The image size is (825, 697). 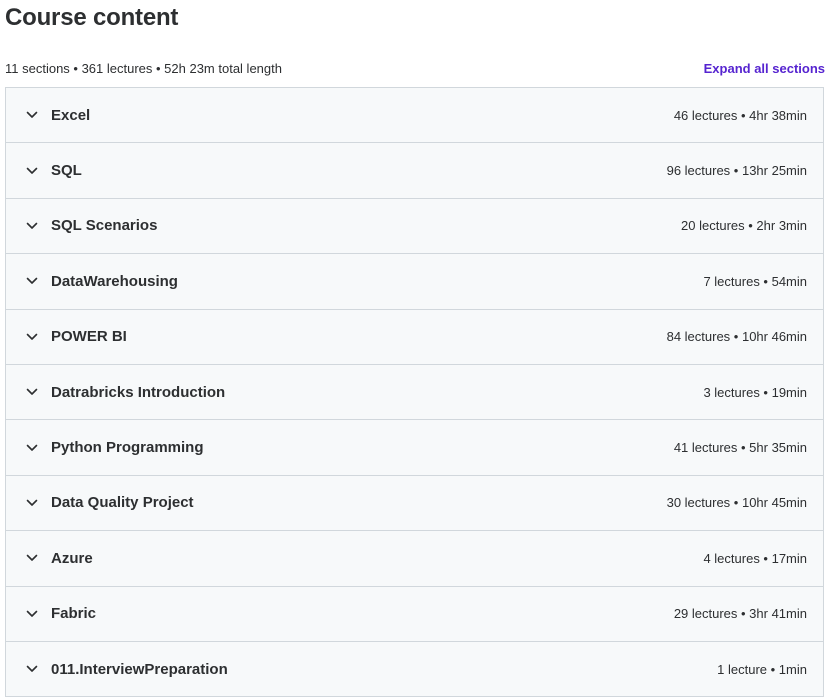 I want to click on section-meta: 29 lectures • 3hr 41min, so click(x=740, y=614).